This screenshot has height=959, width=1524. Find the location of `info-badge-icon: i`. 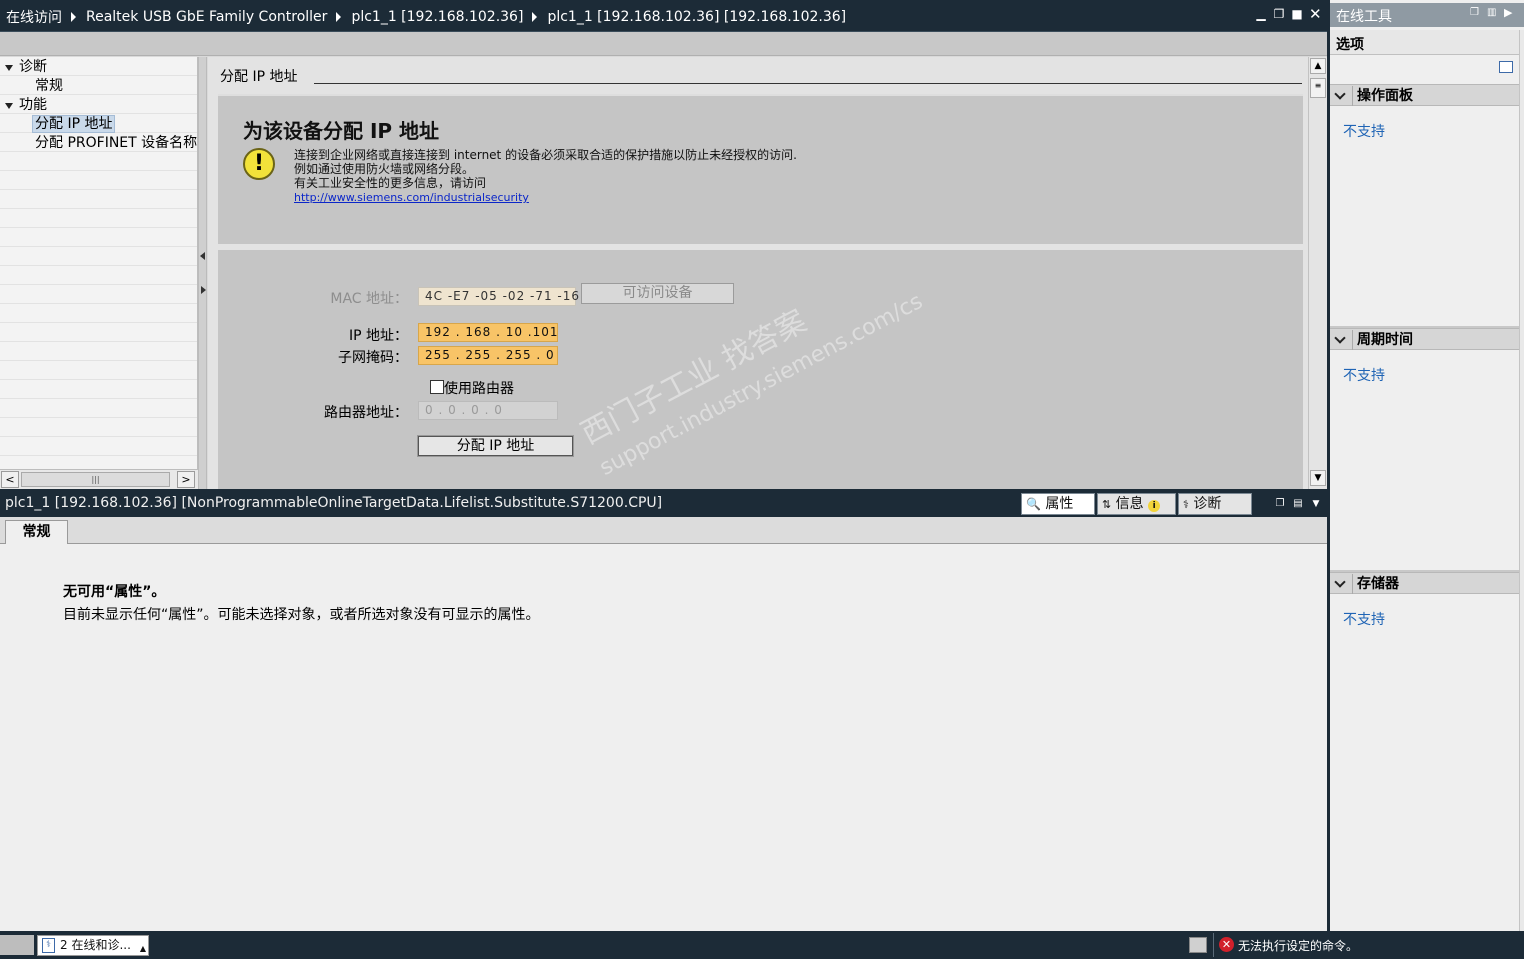

info-badge-icon: i is located at coordinates (1154, 506).